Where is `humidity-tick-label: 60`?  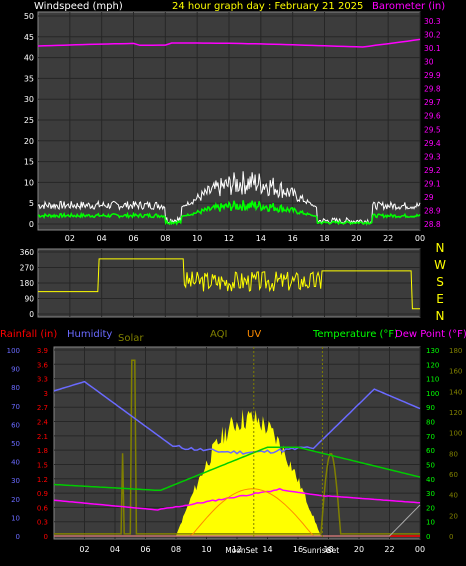
humidity-tick-label: 60 is located at coordinates (15, 425).